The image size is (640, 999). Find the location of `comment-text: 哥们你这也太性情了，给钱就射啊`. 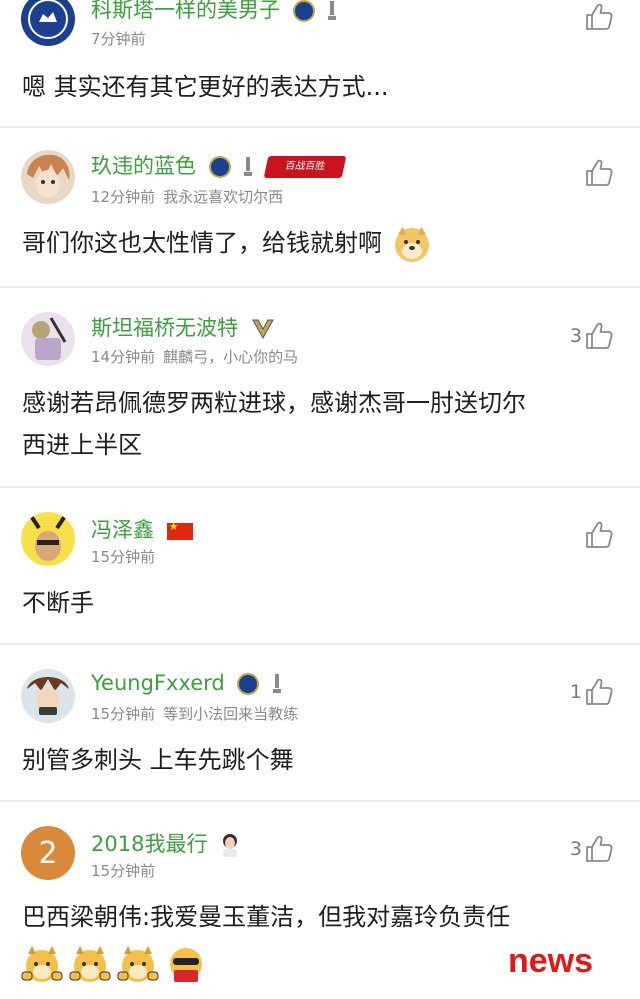

comment-text: 哥们你这也太性情了，给钱就射啊 is located at coordinates (202, 243).